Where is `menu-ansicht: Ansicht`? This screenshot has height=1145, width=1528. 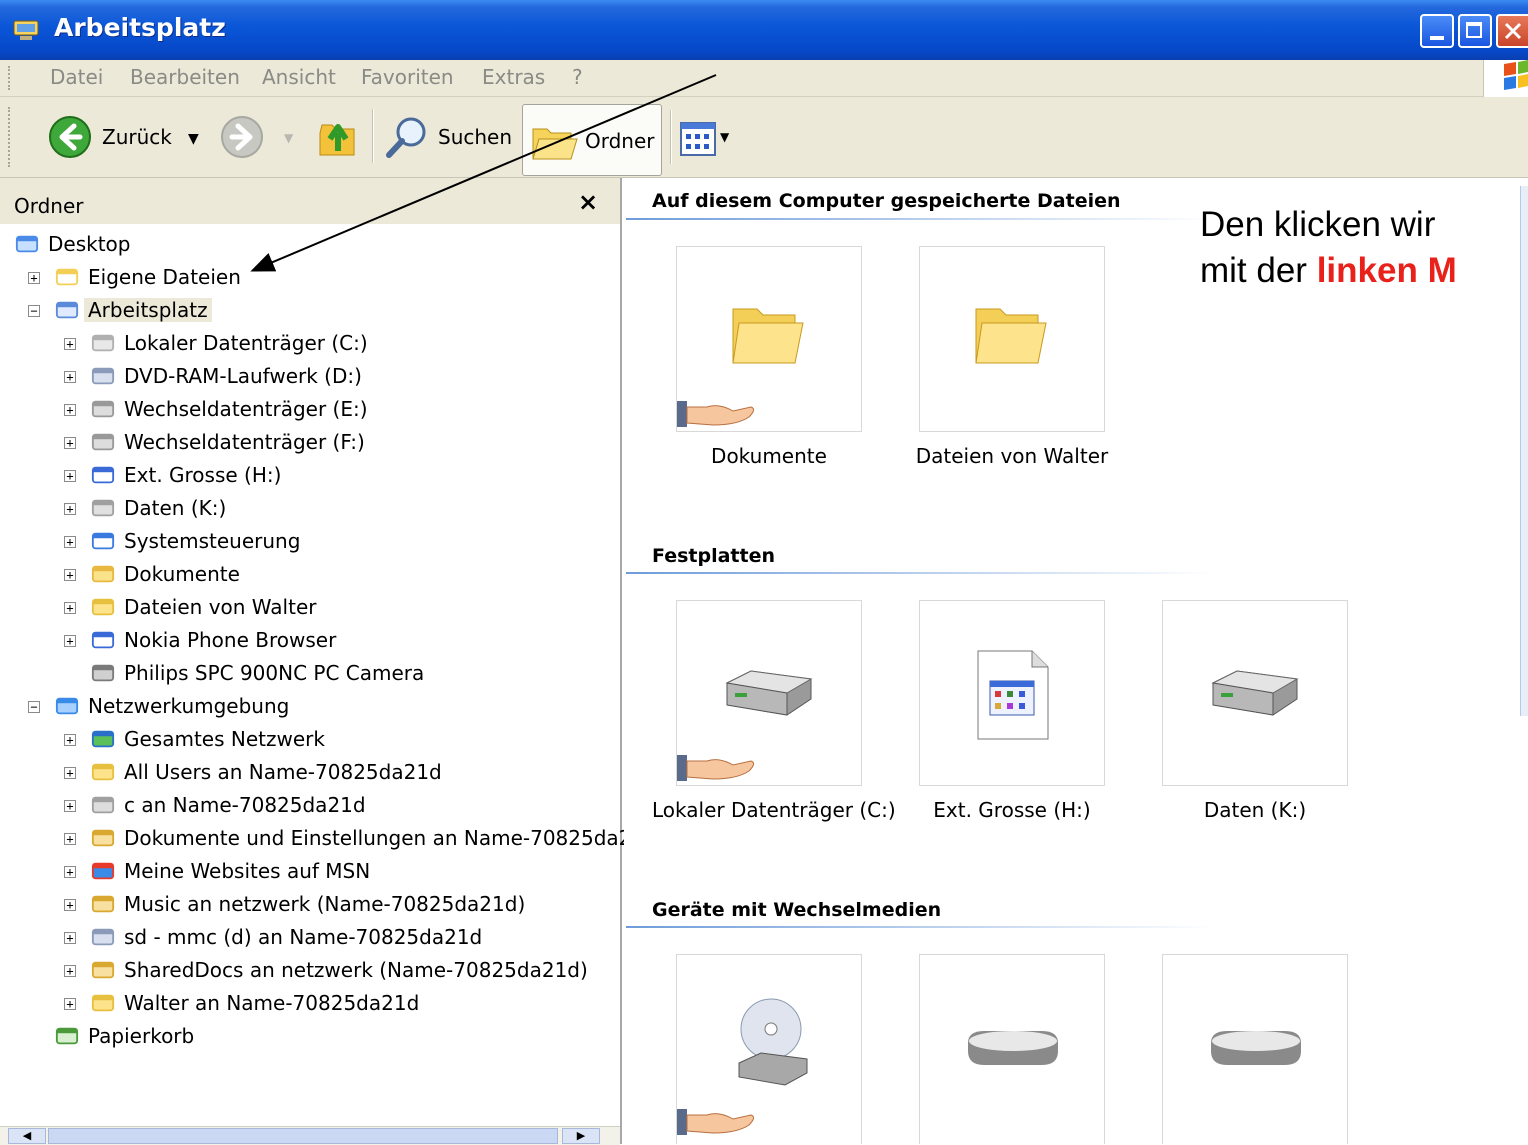 menu-ansicht: Ansicht is located at coordinates (299, 77).